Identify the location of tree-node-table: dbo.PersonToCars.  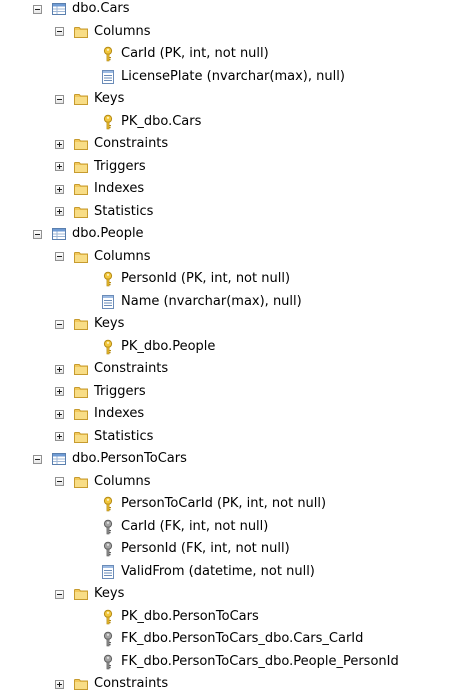
(110, 459).